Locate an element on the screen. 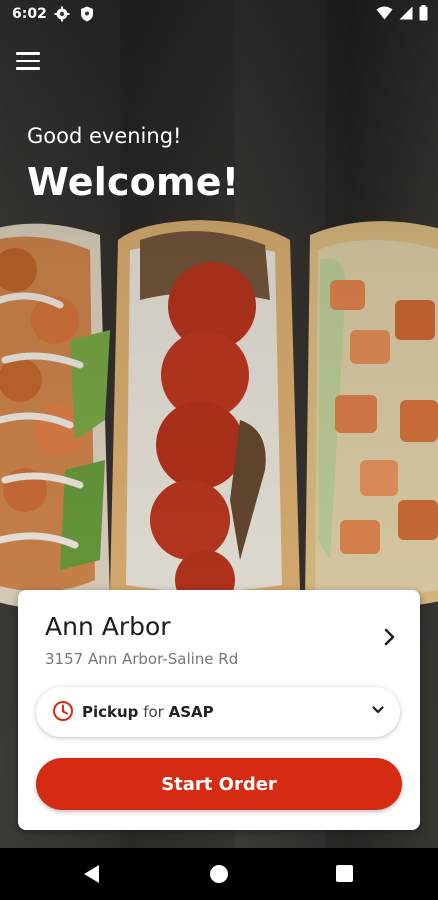  back-icon is located at coordinates (92, 874).